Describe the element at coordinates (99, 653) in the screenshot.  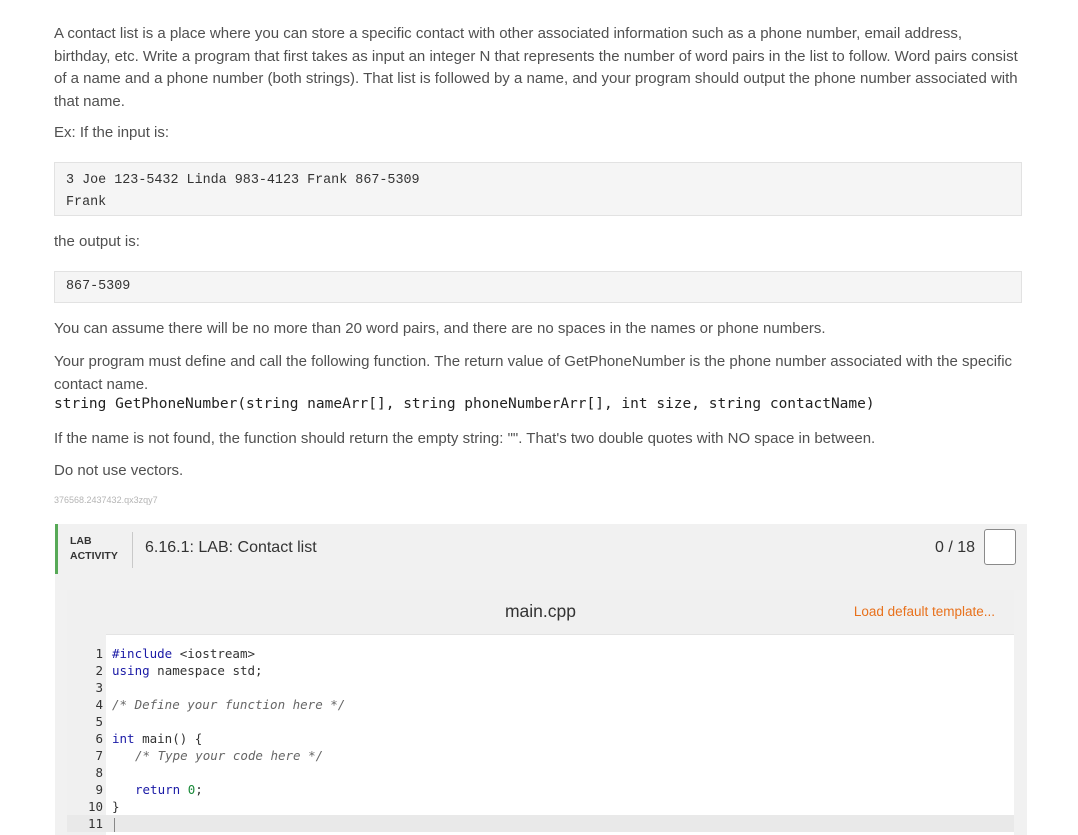
I see `line-number: 1` at that location.